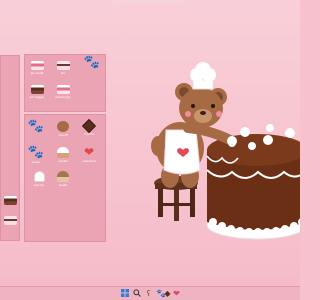 Image resolution: width=320 pixels, height=300 pixels. I want to click on icon-label: break, so click(63, 185).